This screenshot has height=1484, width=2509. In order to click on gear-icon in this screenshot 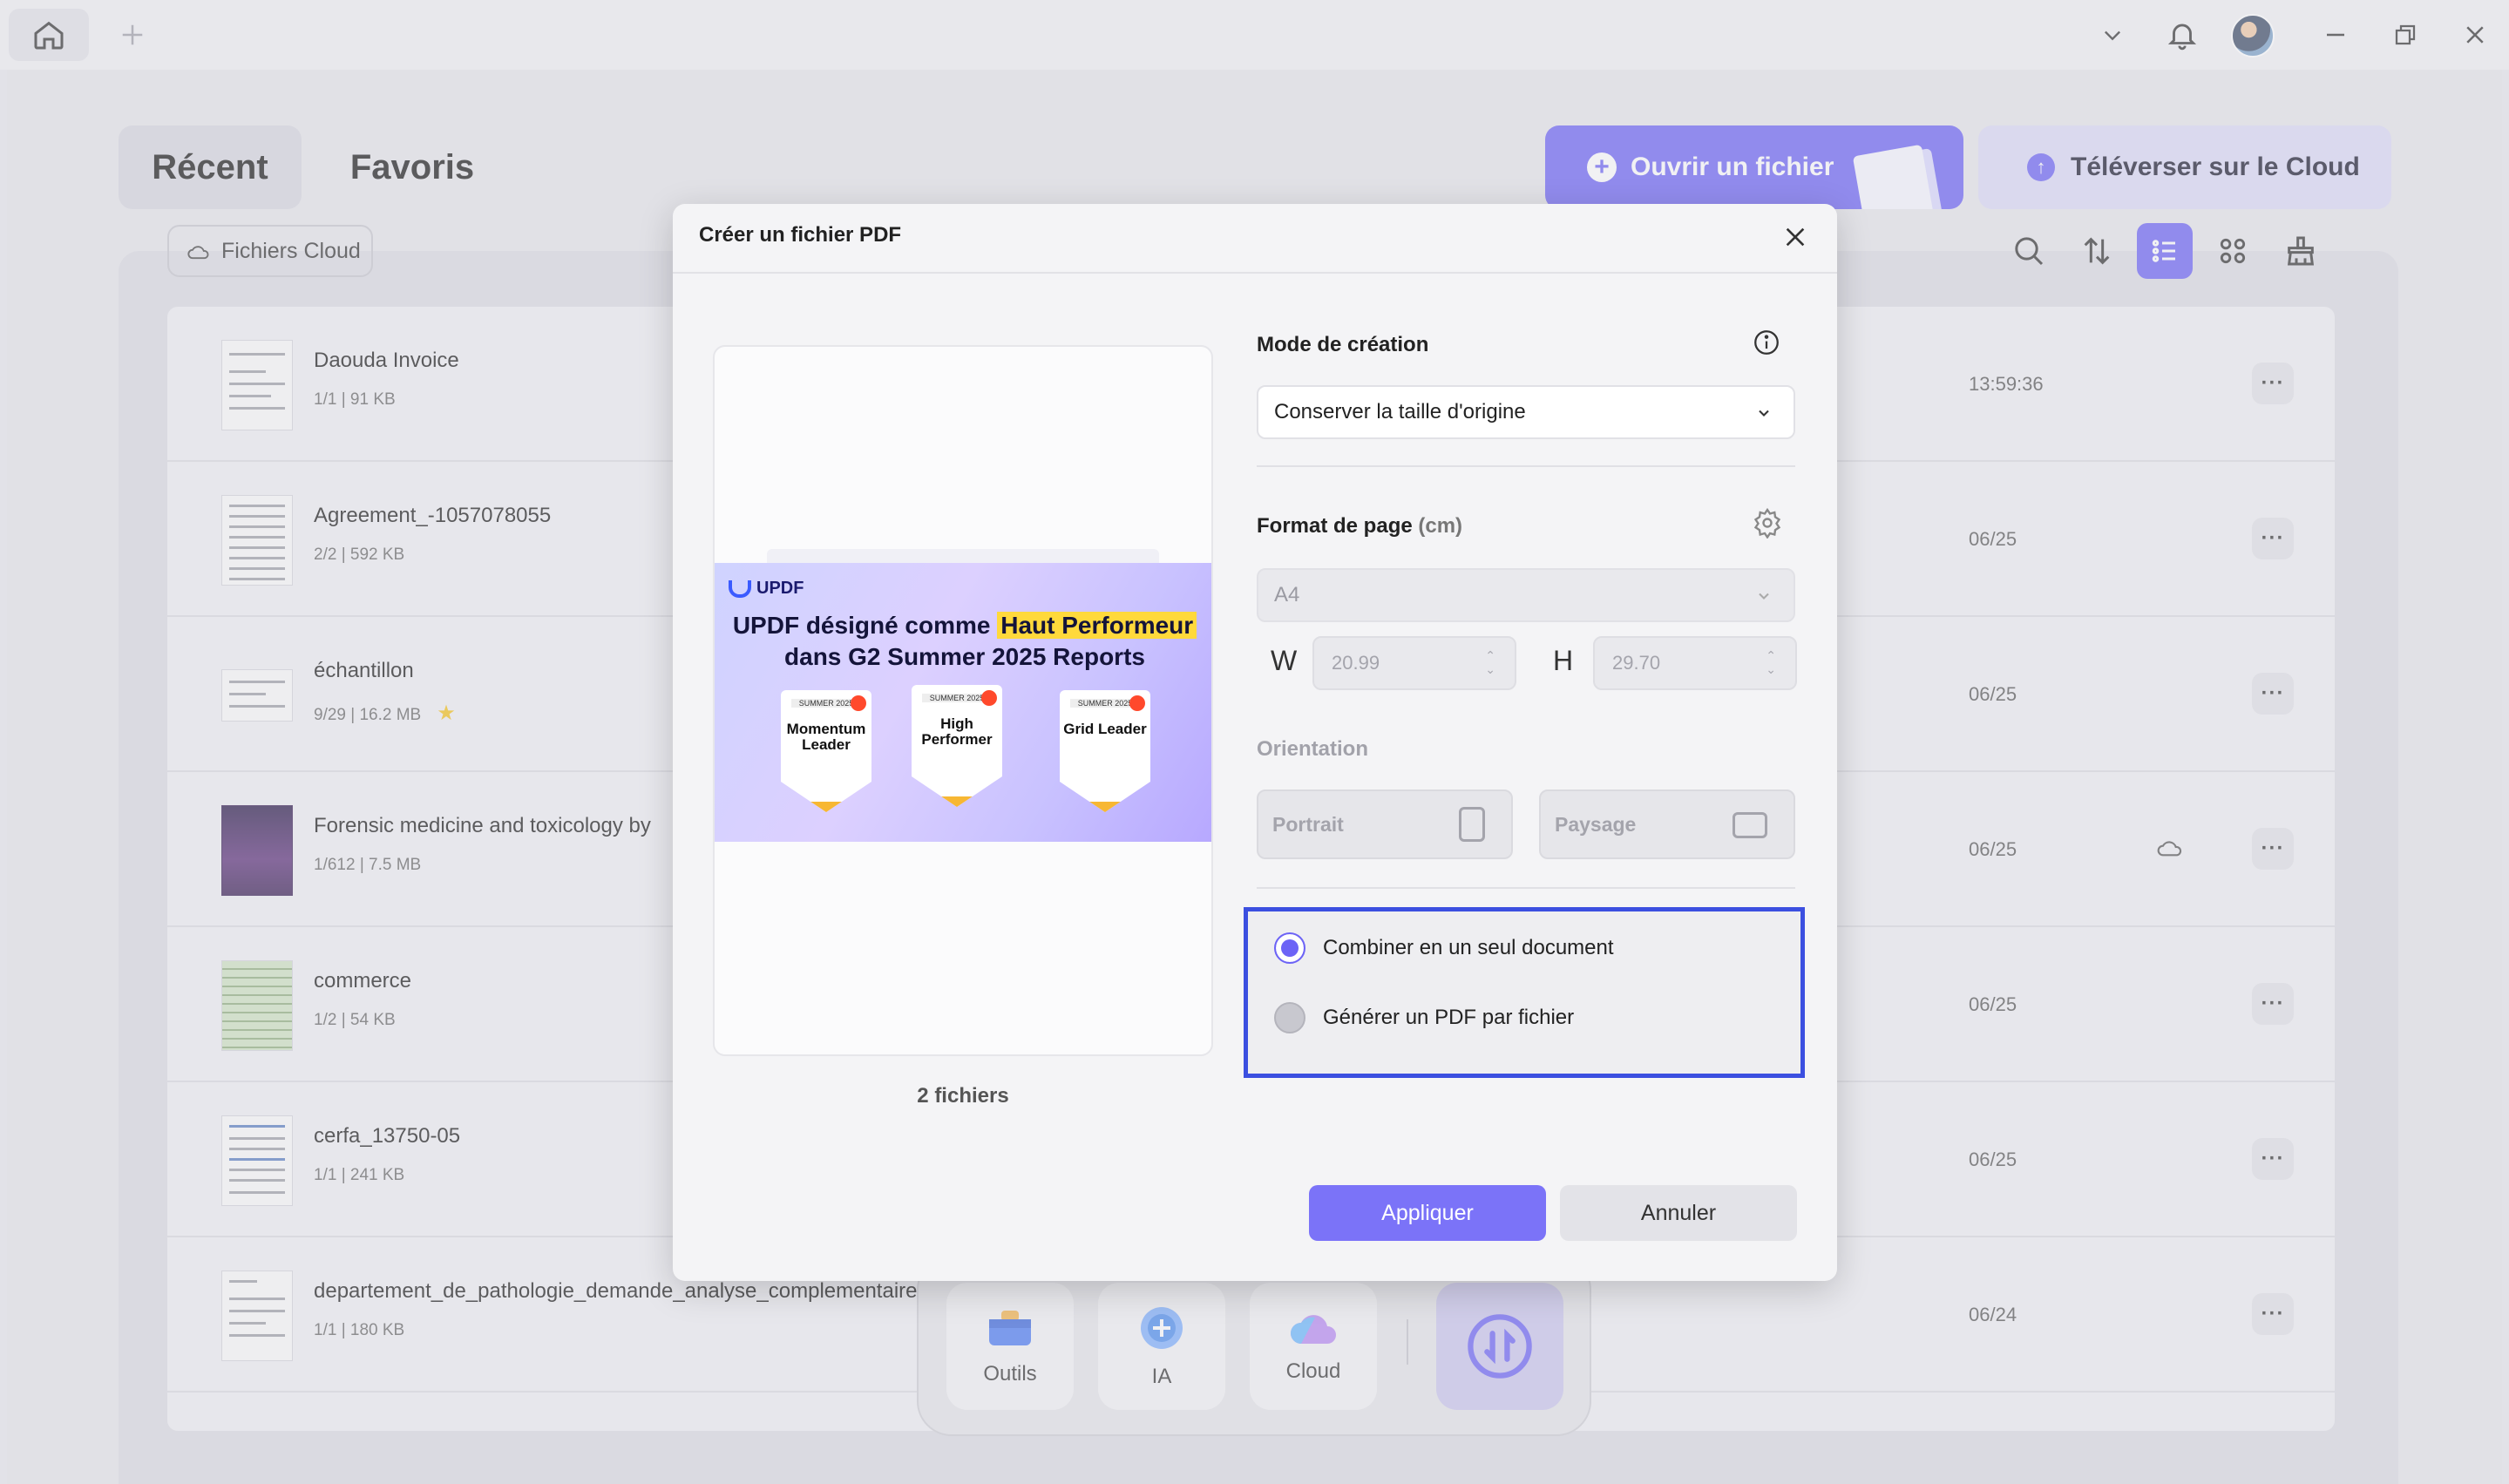, I will do `click(1767, 523)`.